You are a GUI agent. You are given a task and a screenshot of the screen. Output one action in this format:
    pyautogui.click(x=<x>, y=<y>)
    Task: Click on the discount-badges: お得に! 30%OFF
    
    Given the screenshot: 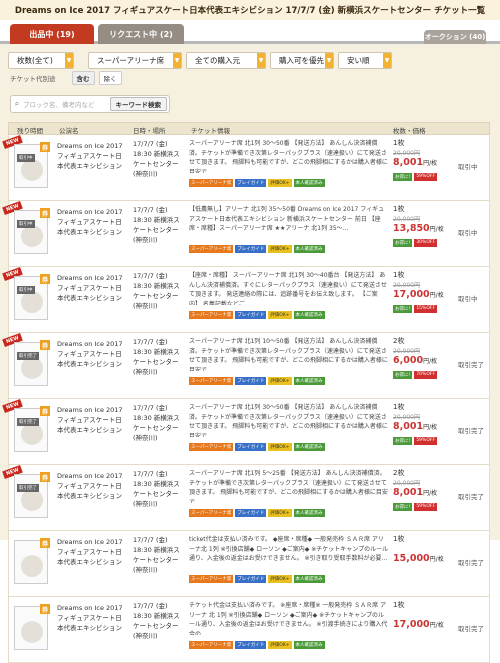 What is the action you would take?
    pyautogui.click(x=415, y=243)
    